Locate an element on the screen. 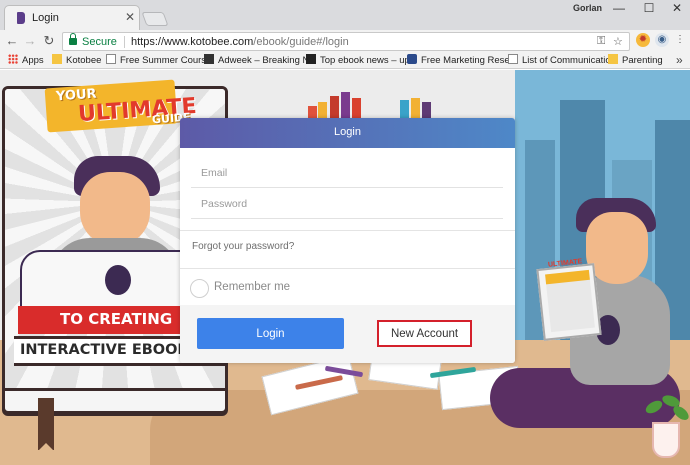 The width and height of the screenshot is (690, 465). new-tab-button is located at coordinates (155, 19).